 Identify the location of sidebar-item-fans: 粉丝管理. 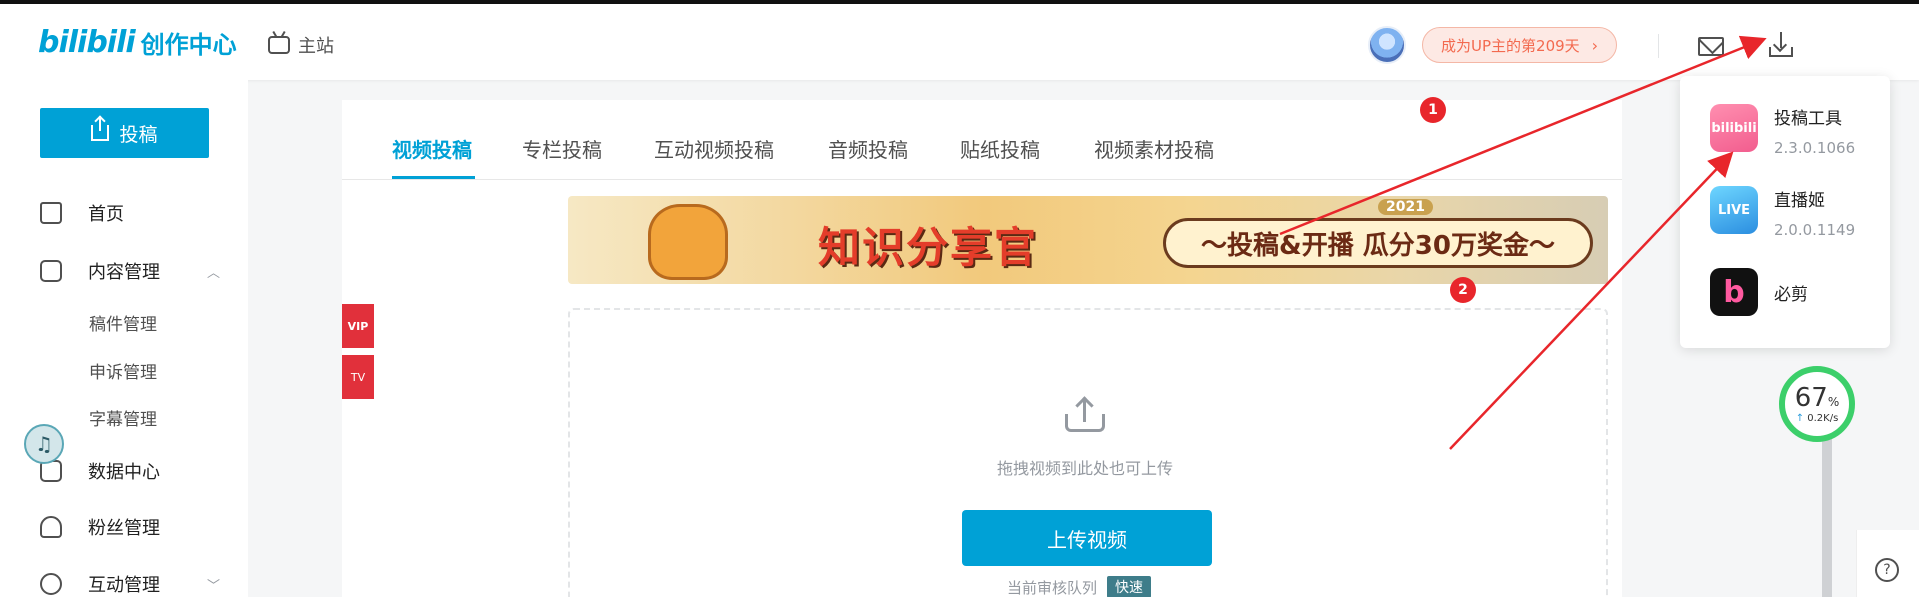
(130, 527).